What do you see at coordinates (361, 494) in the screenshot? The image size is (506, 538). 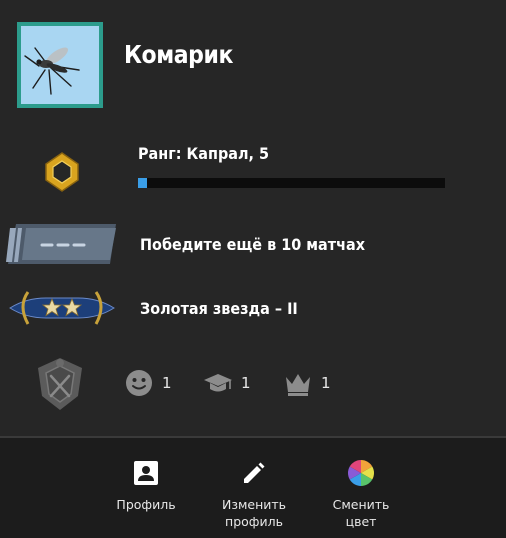 I see `change-color-button: Сменить цвет` at bounding box center [361, 494].